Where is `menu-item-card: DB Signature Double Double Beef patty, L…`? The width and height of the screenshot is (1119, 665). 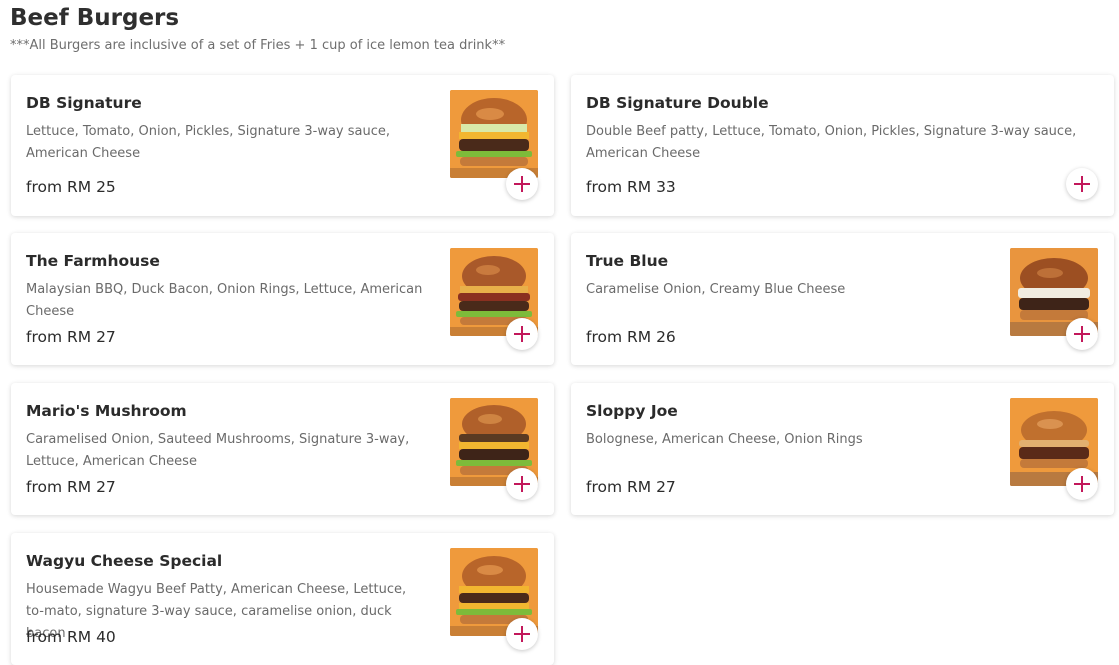
menu-item-card: DB Signature Double Double Beef patty, L… is located at coordinates (842, 145).